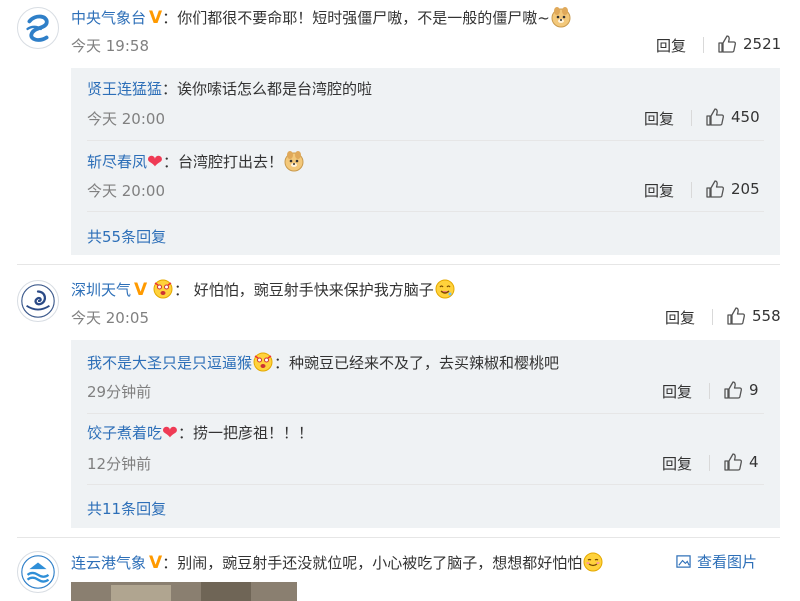 The image size is (800, 601). What do you see at coordinates (683, 561) in the screenshot?
I see `image-icon` at bounding box center [683, 561].